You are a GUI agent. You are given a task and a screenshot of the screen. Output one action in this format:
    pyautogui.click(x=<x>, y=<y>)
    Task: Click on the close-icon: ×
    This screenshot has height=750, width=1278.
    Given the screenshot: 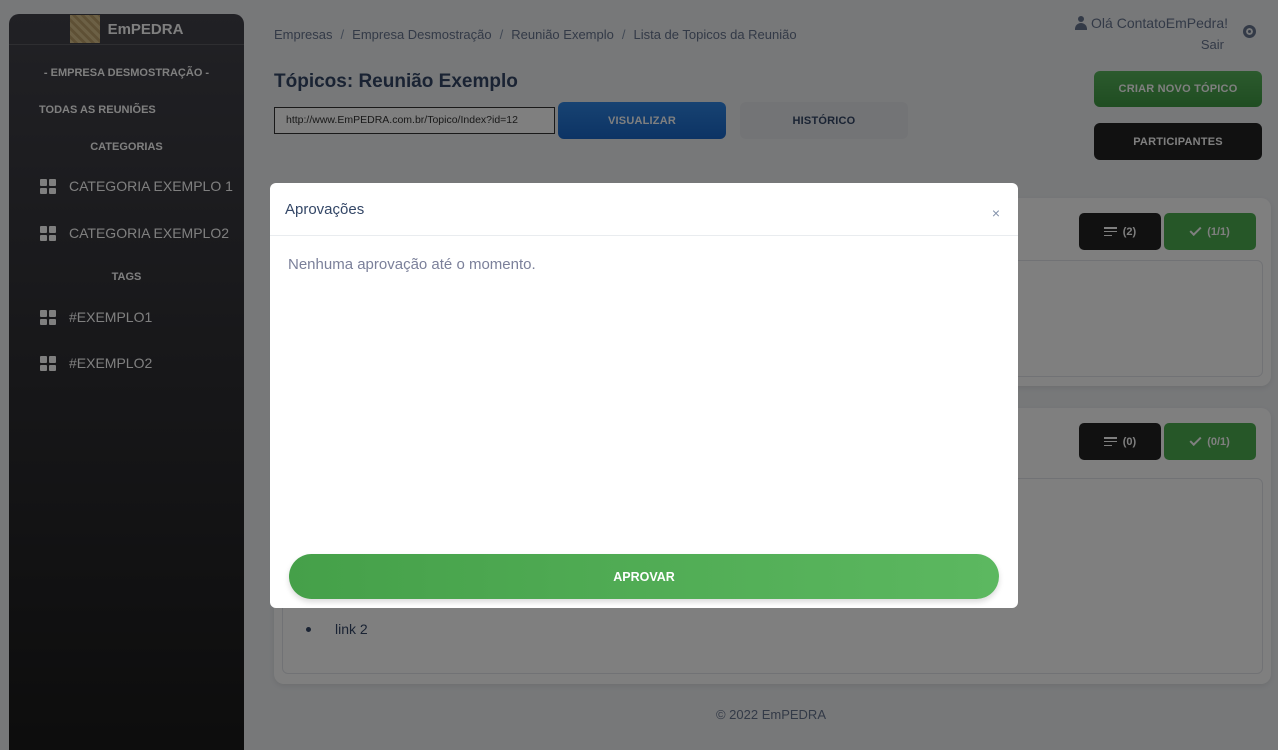 What is the action you would take?
    pyautogui.click(x=996, y=213)
    